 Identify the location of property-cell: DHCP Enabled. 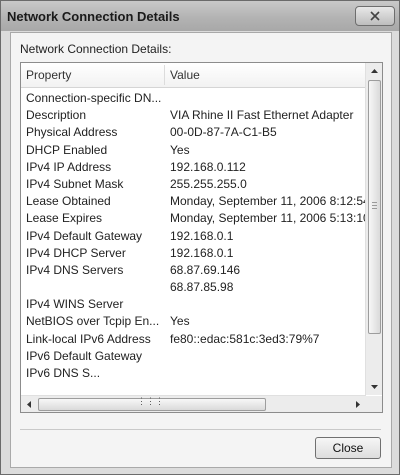
(67, 149).